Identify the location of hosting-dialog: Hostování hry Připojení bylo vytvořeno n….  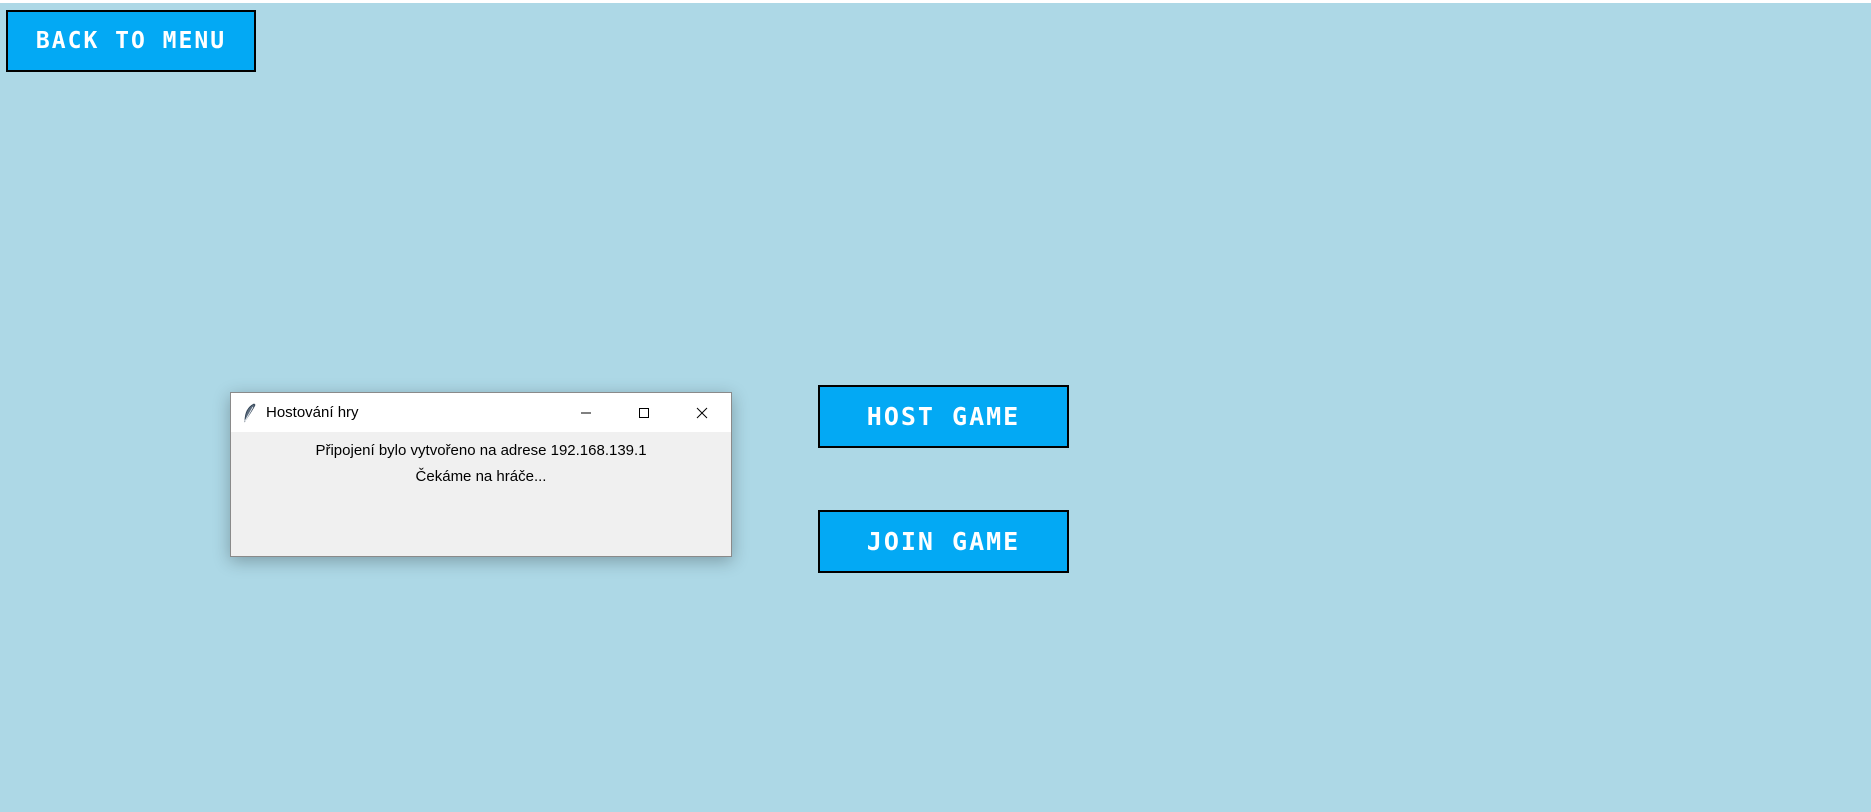
(481, 474).